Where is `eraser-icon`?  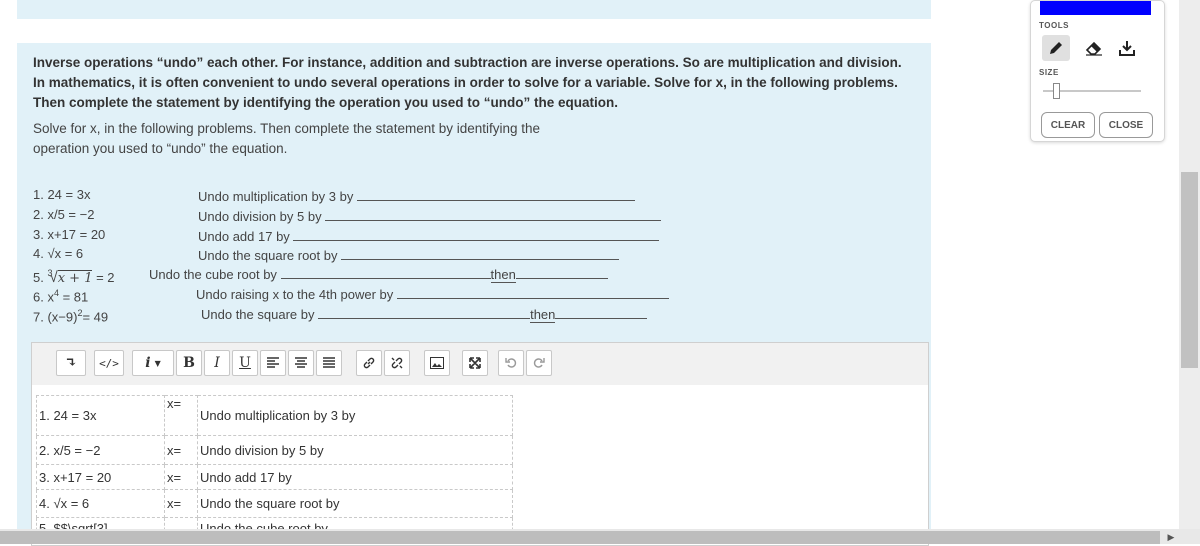 eraser-icon is located at coordinates (1093, 48).